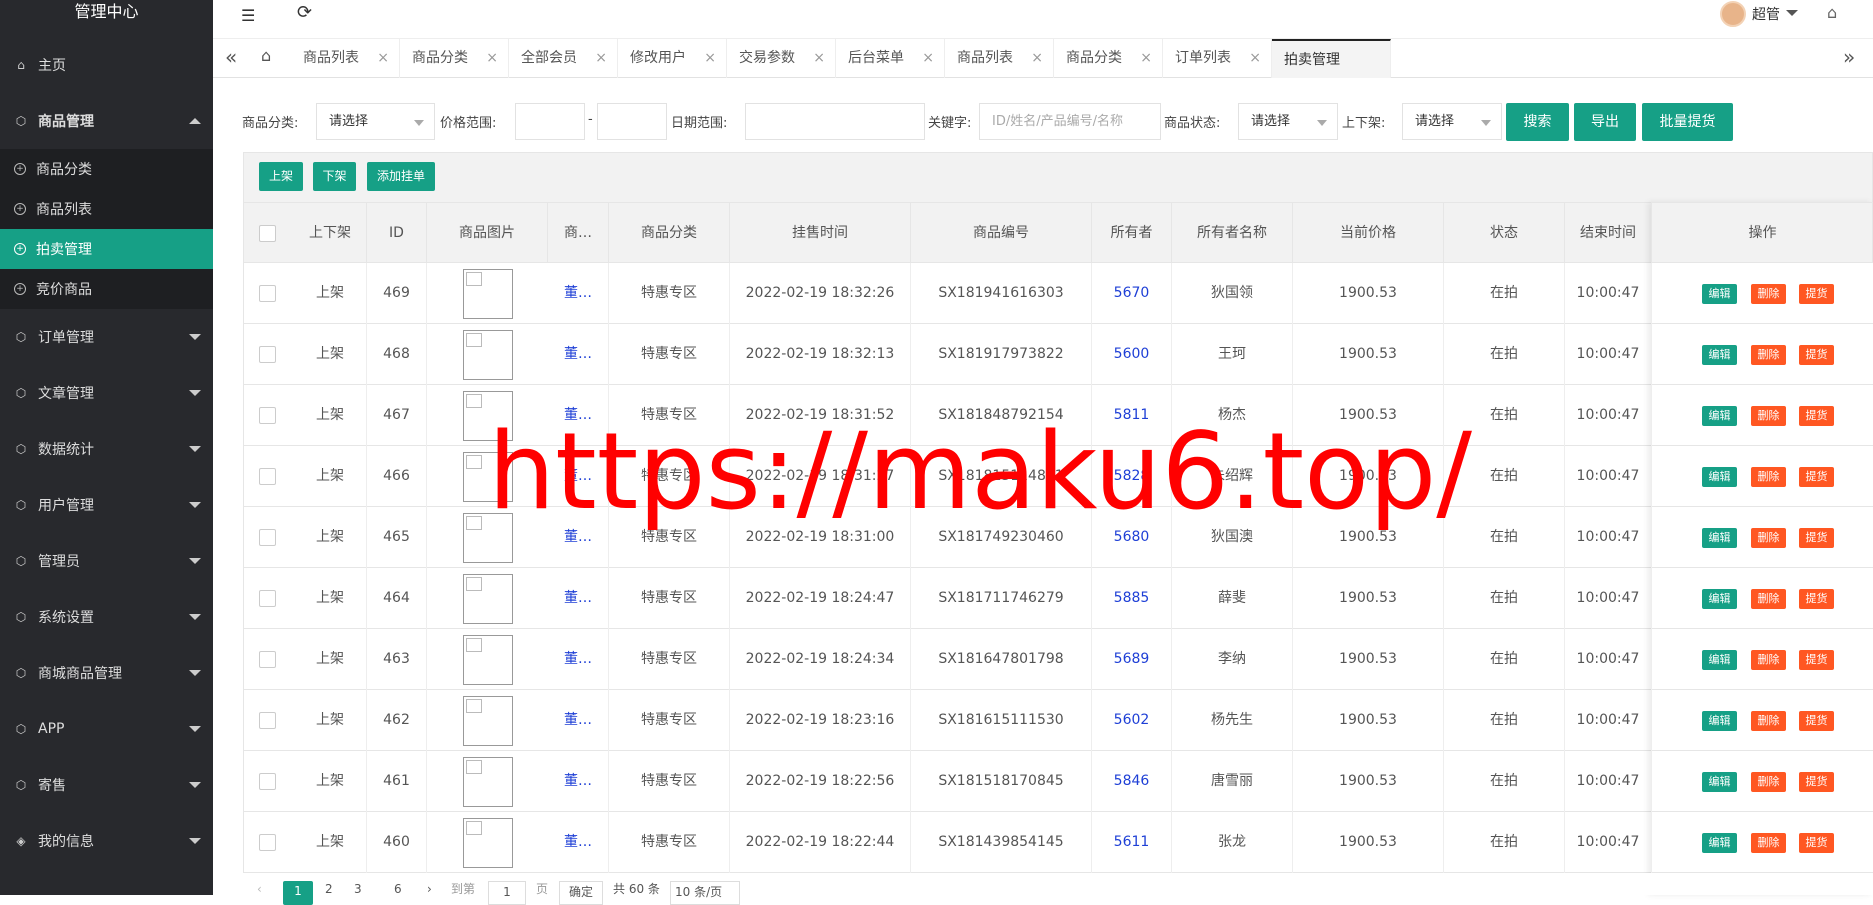 The width and height of the screenshot is (1873, 905). What do you see at coordinates (106, 617) in the screenshot?
I see `sidebar-item-7: ⬡ 系统设置` at bounding box center [106, 617].